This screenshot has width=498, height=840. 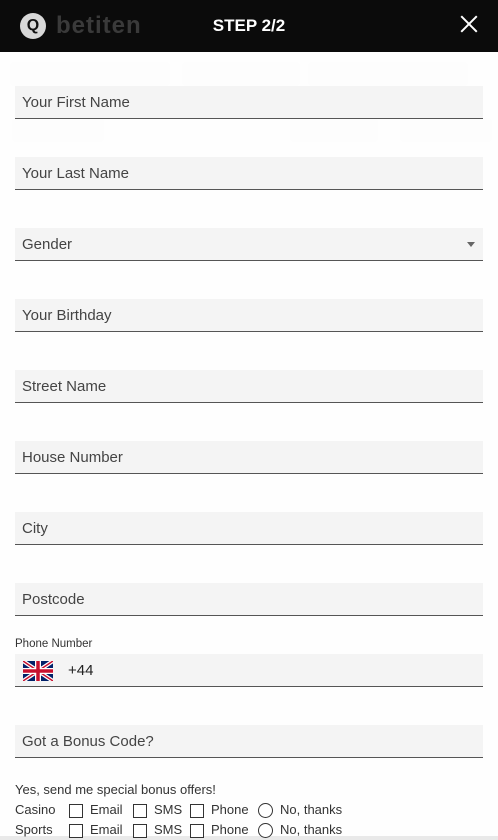 I want to click on bonus-code-placeholder: Got a Bonus Code?, so click(x=88, y=741).